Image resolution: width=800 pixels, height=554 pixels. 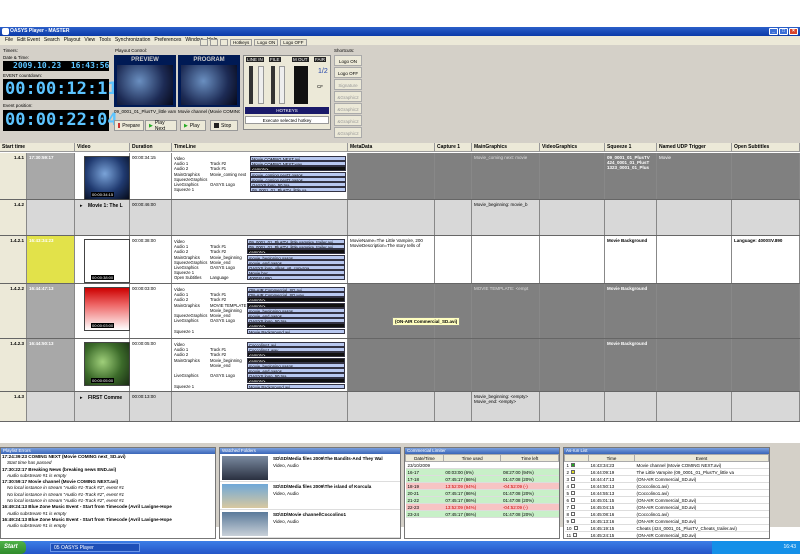 I want to click on menu-item: Search, so click(x=52, y=40).